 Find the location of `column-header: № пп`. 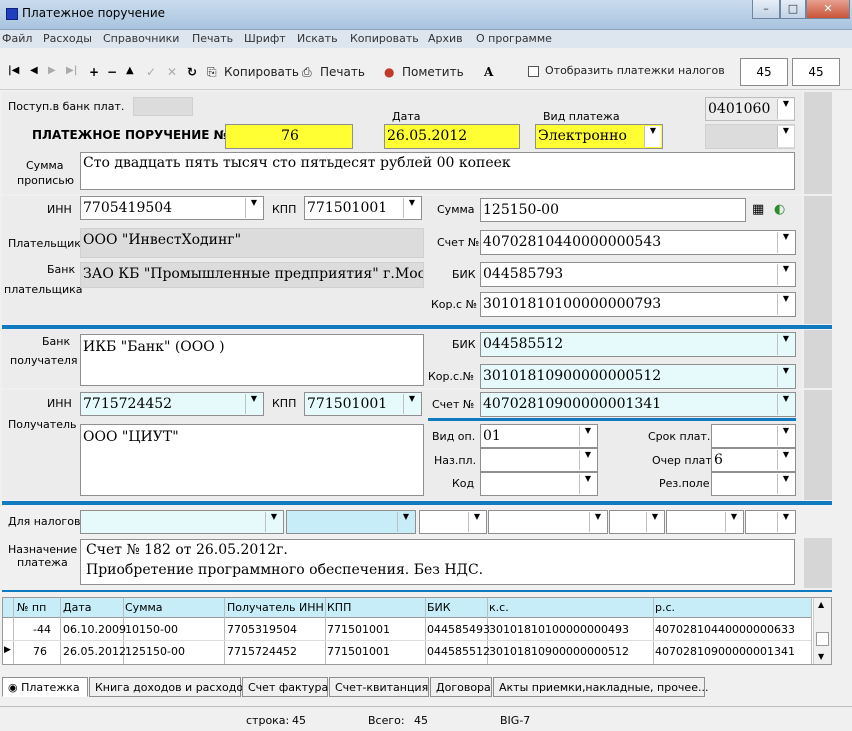

column-header: № пп is located at coordinates (31, 607).